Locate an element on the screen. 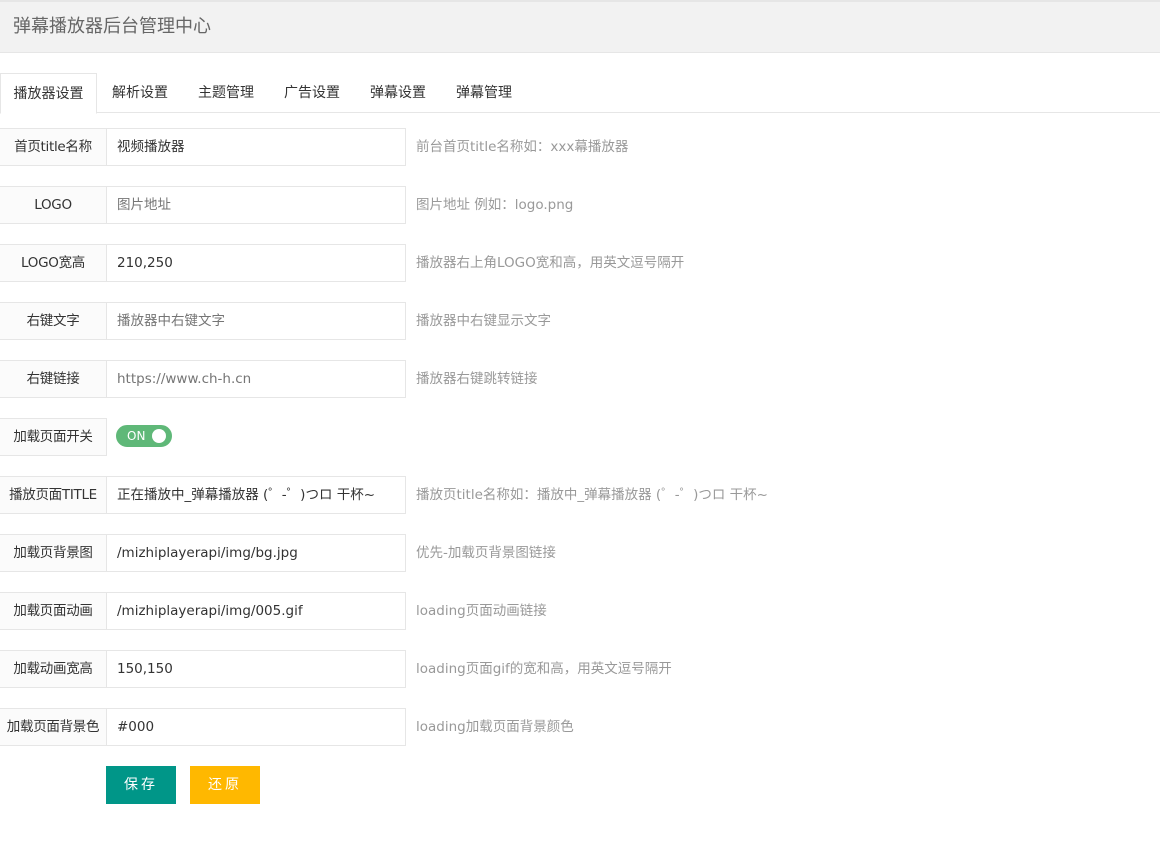  field-help: 播放器右上角LOGO宽和高，用英文逗号隔开 is located at coordinates (550, 263).